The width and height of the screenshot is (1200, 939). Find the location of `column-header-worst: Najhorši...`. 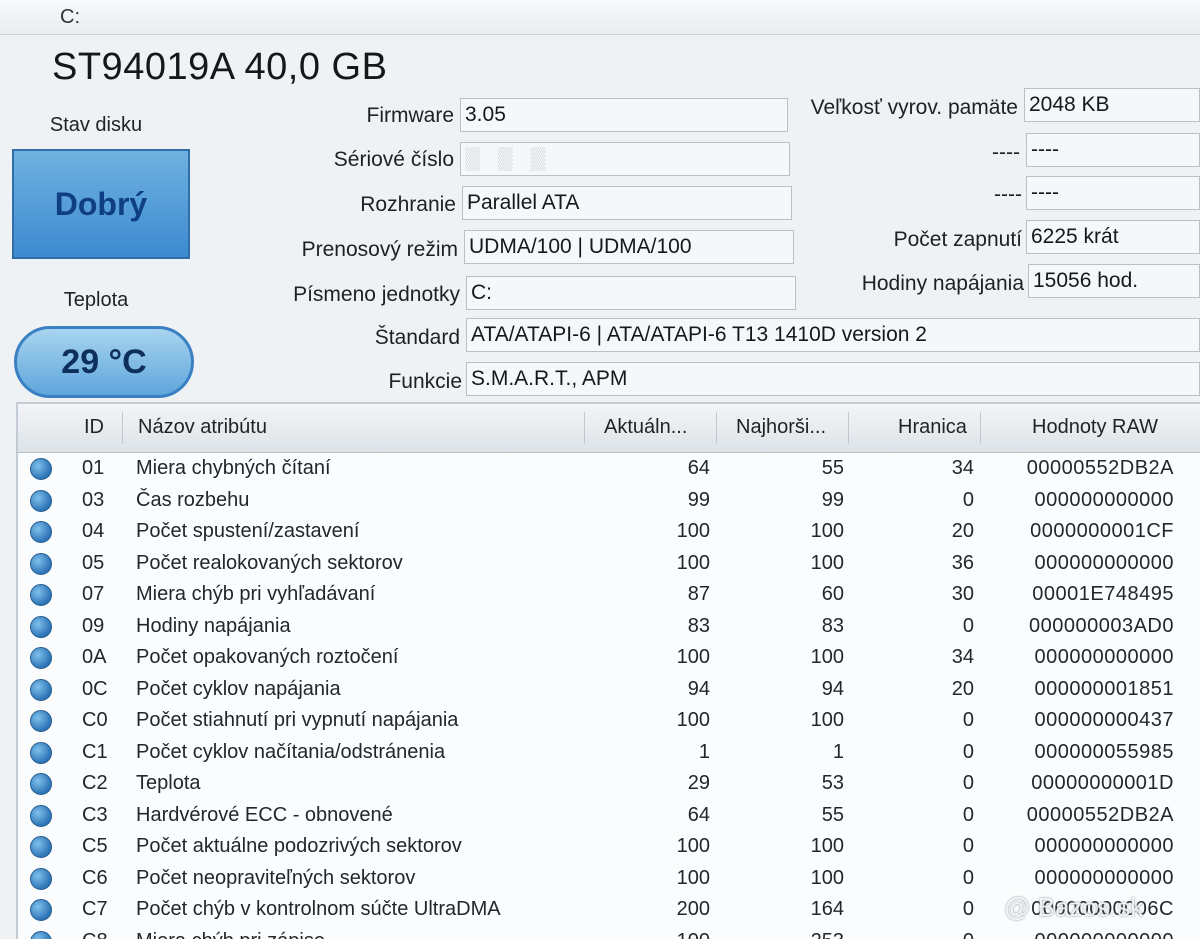

column-header-worst: Najhorši... is located at coordinates (781, 427).